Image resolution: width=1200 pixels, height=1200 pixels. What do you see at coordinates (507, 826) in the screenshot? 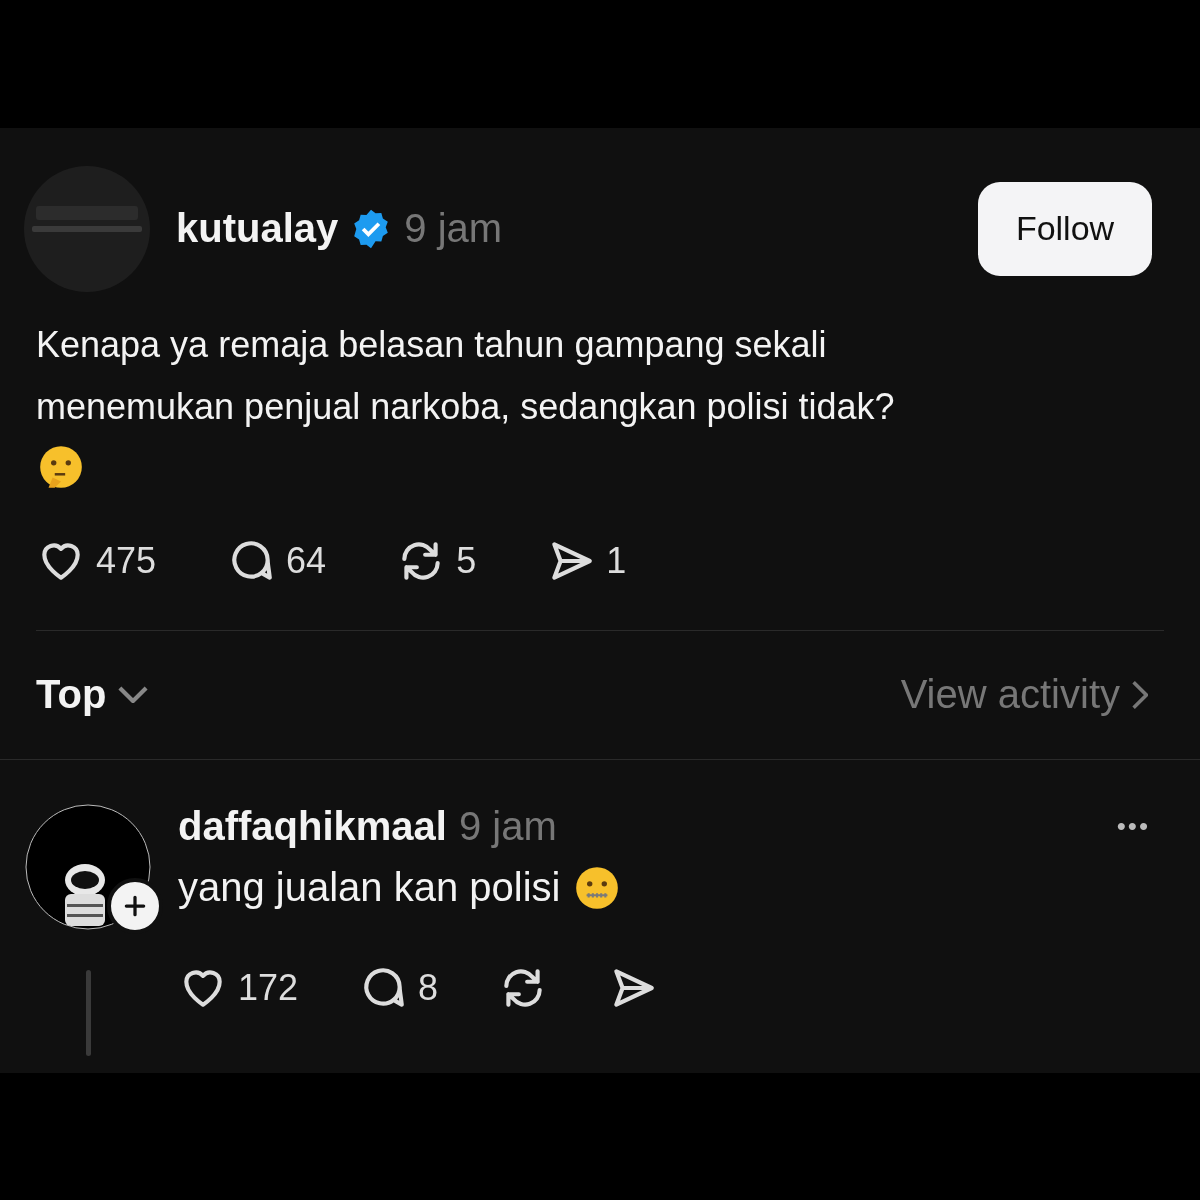
I see `comment-time: 9 jam` at bounding box center [507, 826].